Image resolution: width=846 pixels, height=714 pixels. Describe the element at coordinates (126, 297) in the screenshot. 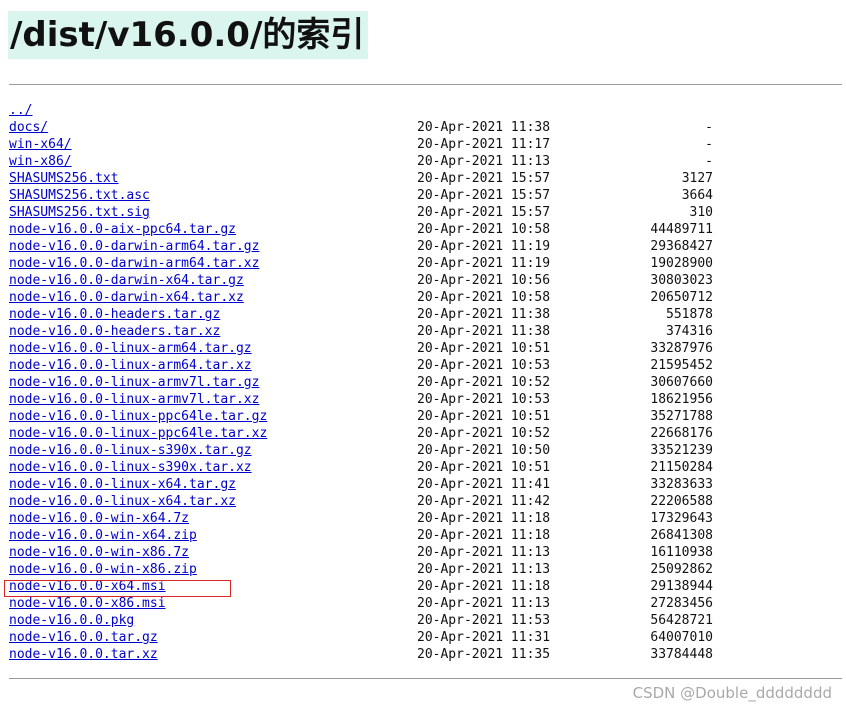

I see `file-link: node-v16.0.0-darwin-x64.tar.xz` at that location.